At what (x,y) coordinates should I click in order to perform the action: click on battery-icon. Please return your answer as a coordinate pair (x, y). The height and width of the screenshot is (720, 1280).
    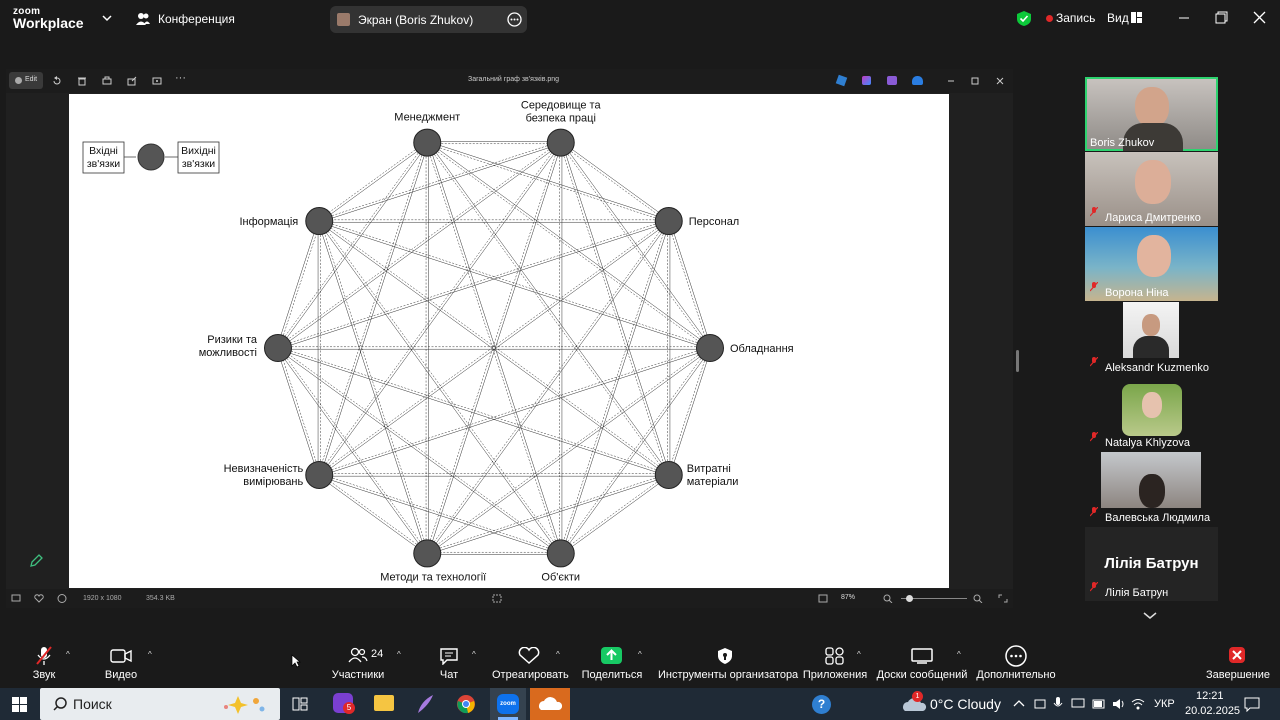
    Looking at the image, I should click on (1099, 704).